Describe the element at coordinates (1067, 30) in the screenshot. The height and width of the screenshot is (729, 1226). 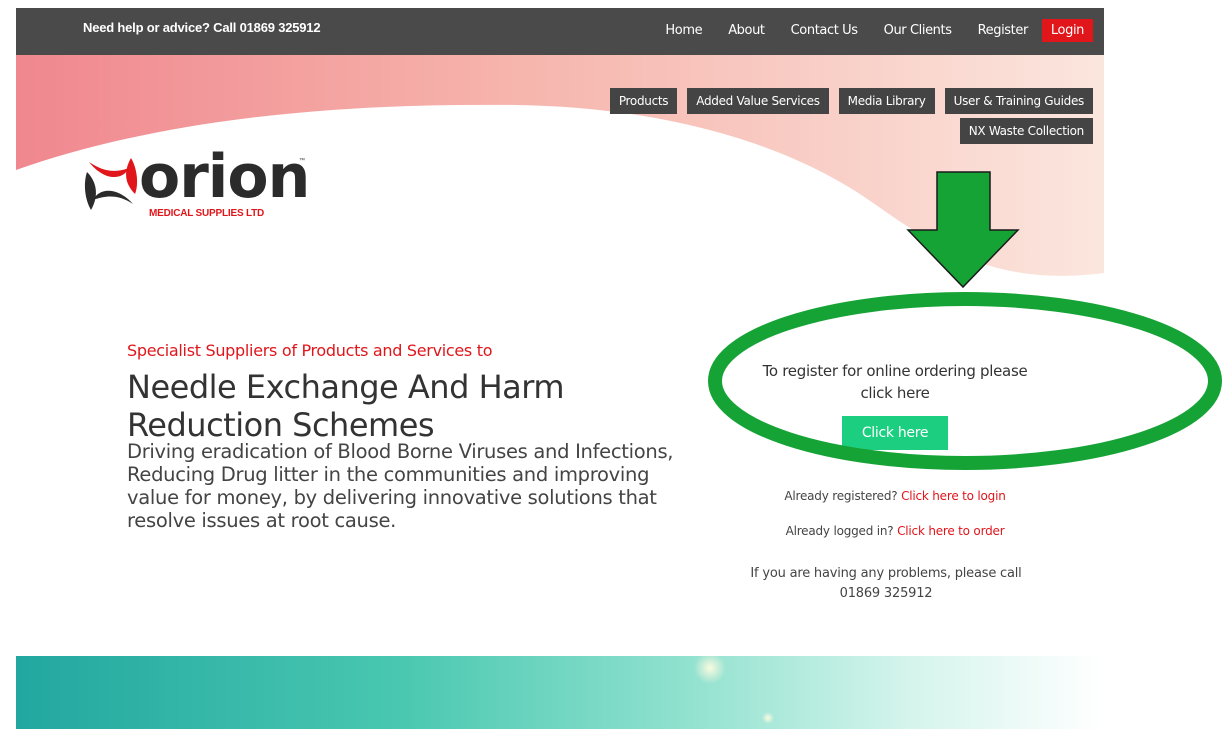
I see `login-button: Login` at that location.